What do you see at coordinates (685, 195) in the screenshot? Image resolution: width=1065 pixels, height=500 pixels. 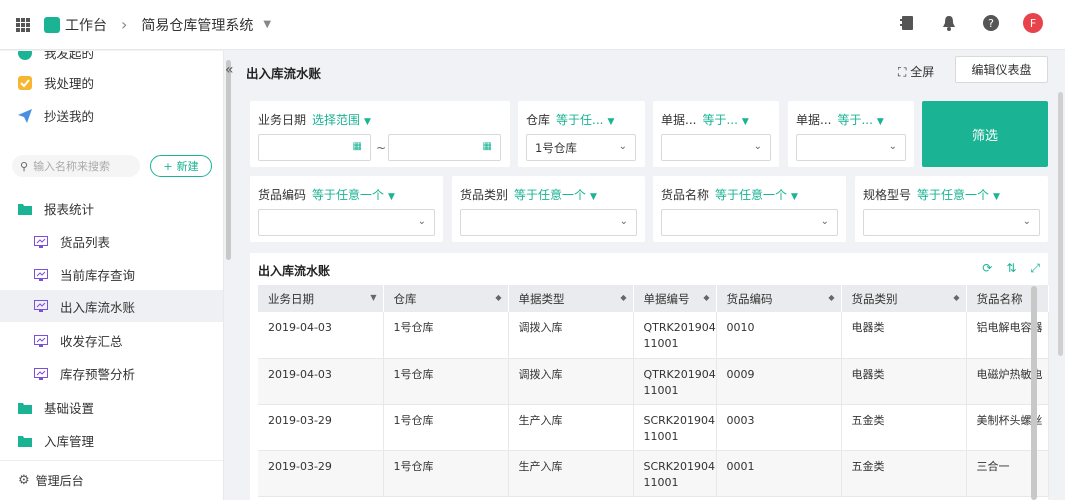 I see `filter-label: 货品名称` at bounding box center [685, 195].